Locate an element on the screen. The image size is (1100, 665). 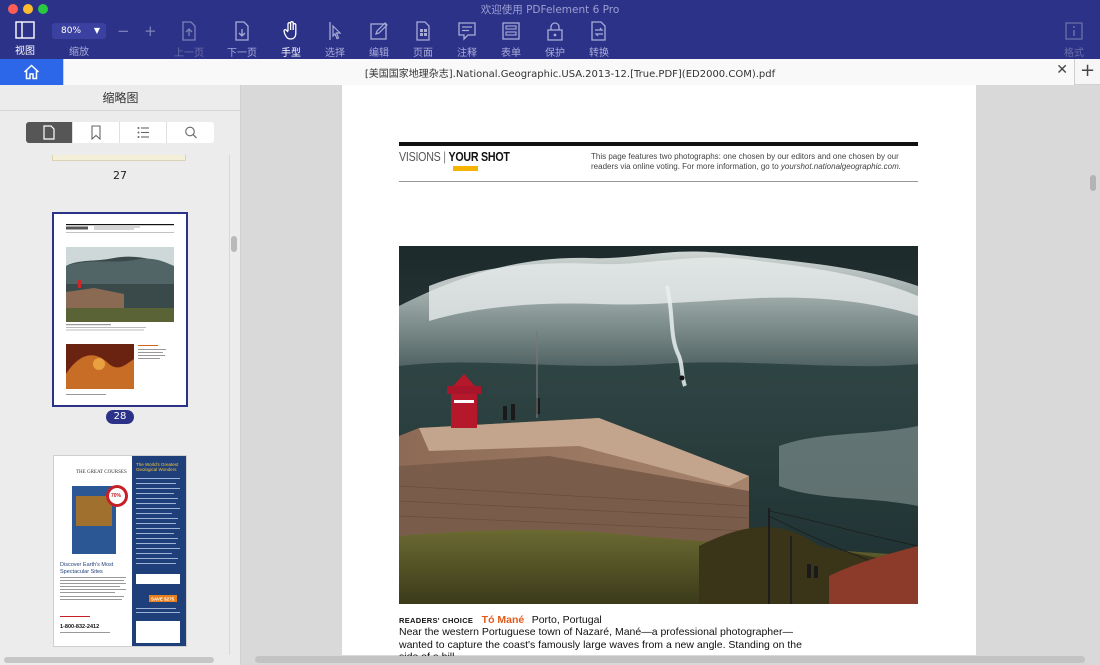
info-icon is located at coordinates (1074, 31).